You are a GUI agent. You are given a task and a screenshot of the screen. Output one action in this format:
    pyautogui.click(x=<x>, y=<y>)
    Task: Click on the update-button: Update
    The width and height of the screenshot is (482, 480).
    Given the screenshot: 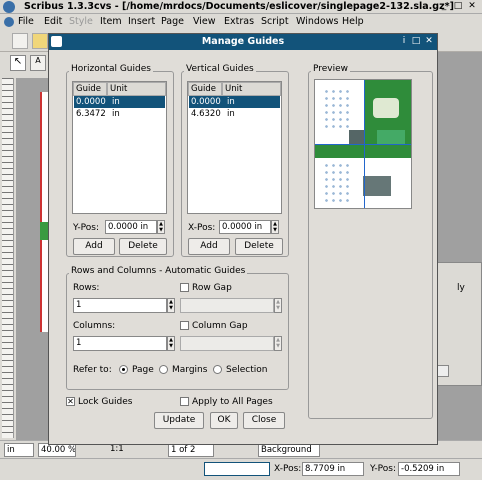 What is the action you would take?
    pyautogui.click(x=179, y=420)
    